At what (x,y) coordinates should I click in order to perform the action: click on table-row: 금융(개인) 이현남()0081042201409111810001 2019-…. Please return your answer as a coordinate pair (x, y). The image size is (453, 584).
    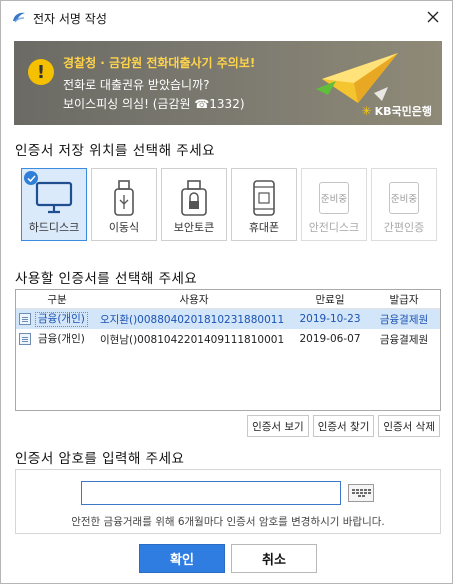
    Looking at the image, I should click on (228, 339).